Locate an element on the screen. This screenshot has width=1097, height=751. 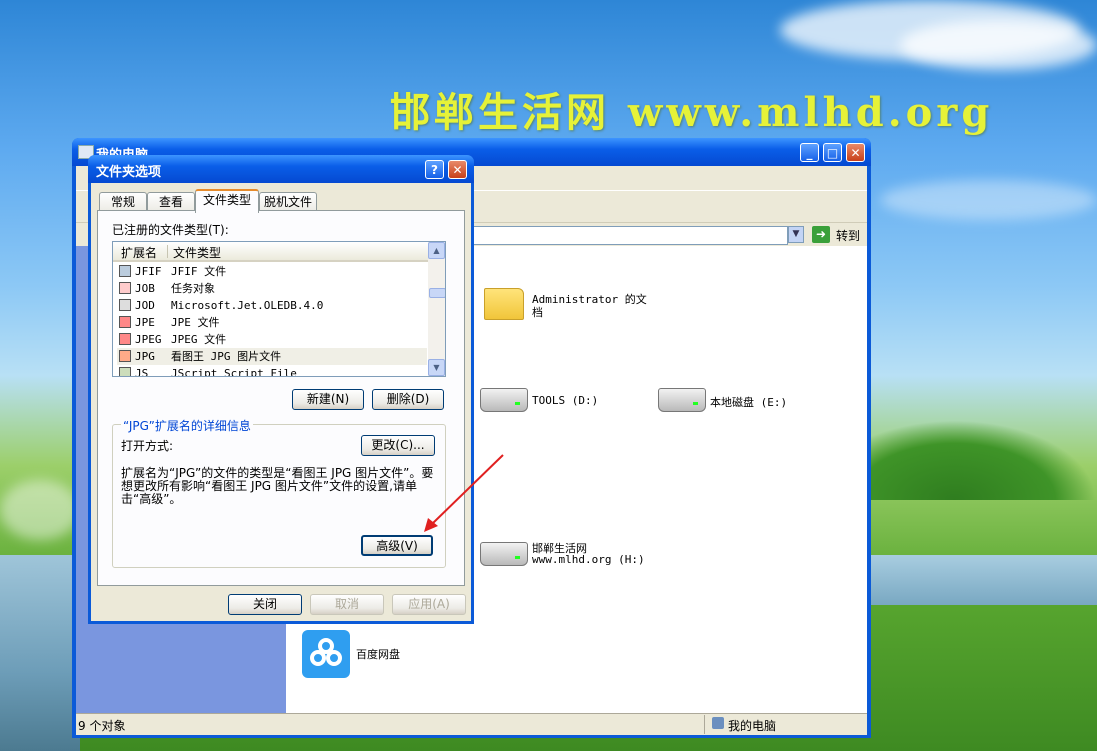
scroll-down-button: ▼ is located at coordinates (436, 367).